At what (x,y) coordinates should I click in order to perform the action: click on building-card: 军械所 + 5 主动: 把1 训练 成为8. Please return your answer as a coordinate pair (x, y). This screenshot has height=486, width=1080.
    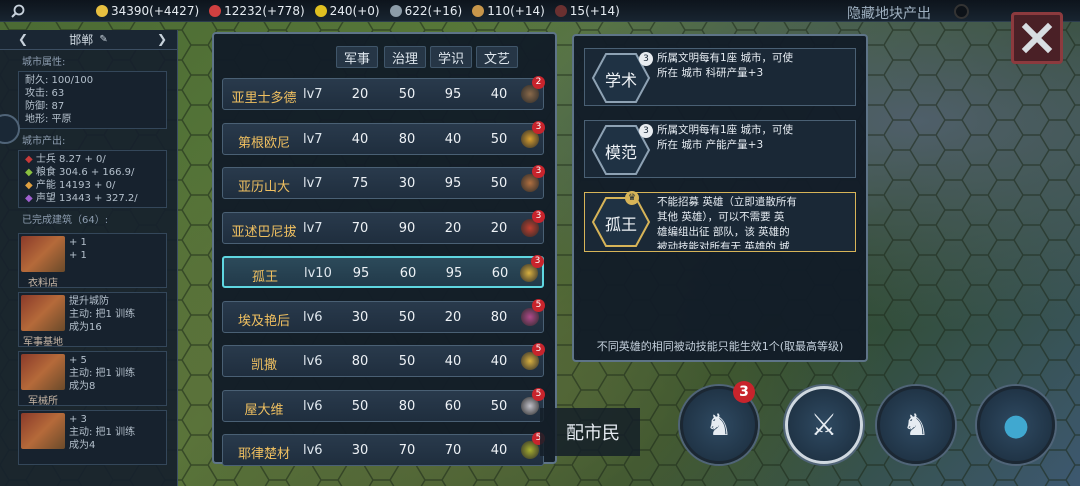
    Looking at the image, I should click on (92, 378).